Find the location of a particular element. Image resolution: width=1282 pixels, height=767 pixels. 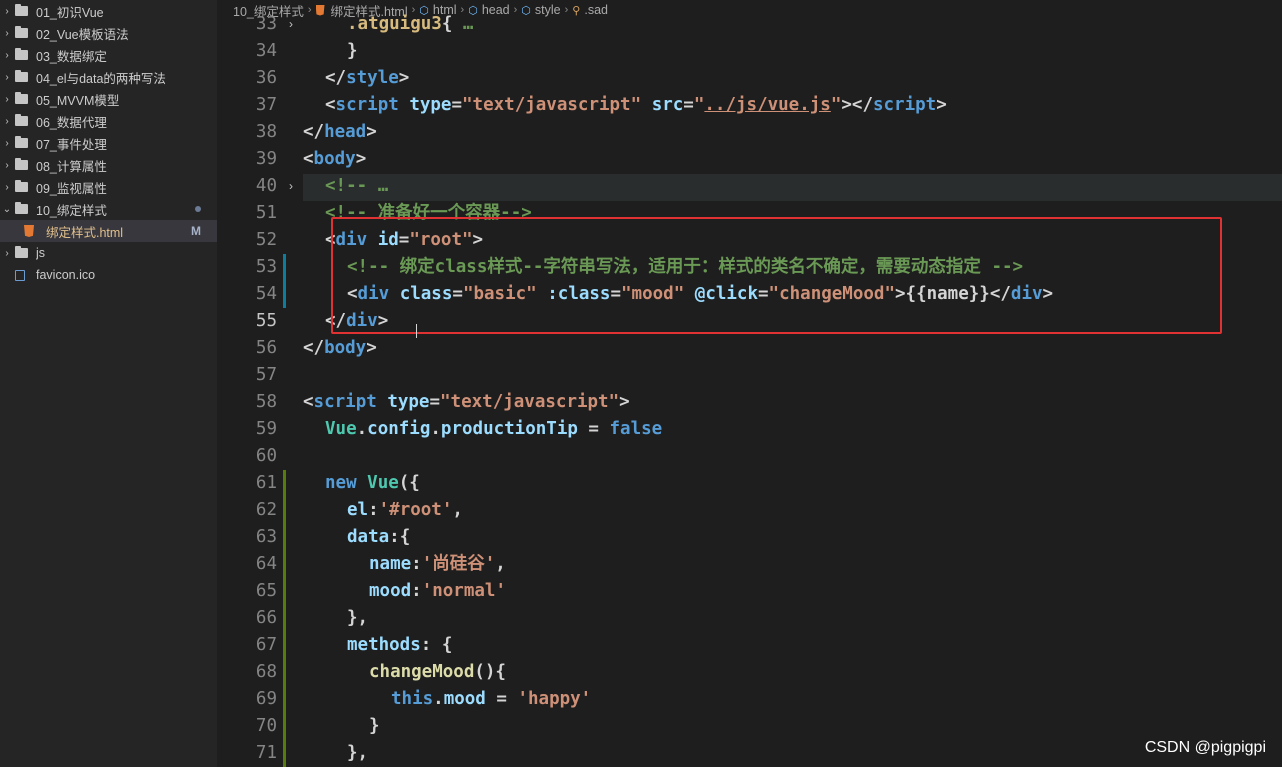

code-token: mood is located at coordinates (390, 591).